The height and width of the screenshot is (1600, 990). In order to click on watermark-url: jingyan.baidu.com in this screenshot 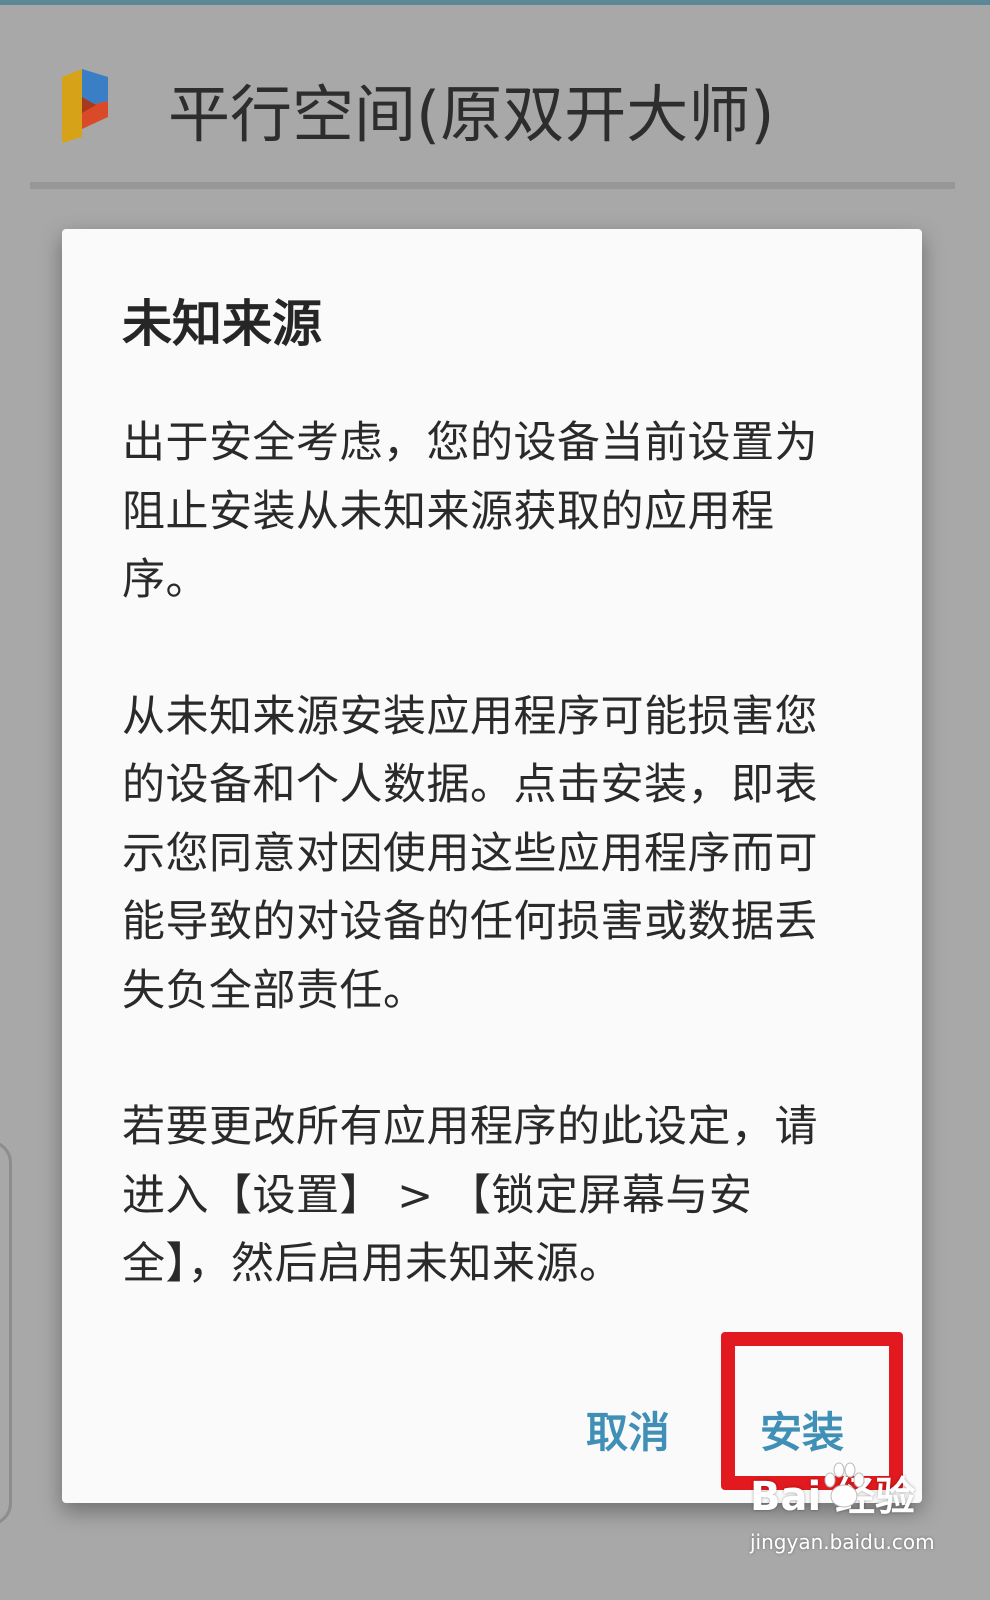, I will do `click(842, 1542)`.